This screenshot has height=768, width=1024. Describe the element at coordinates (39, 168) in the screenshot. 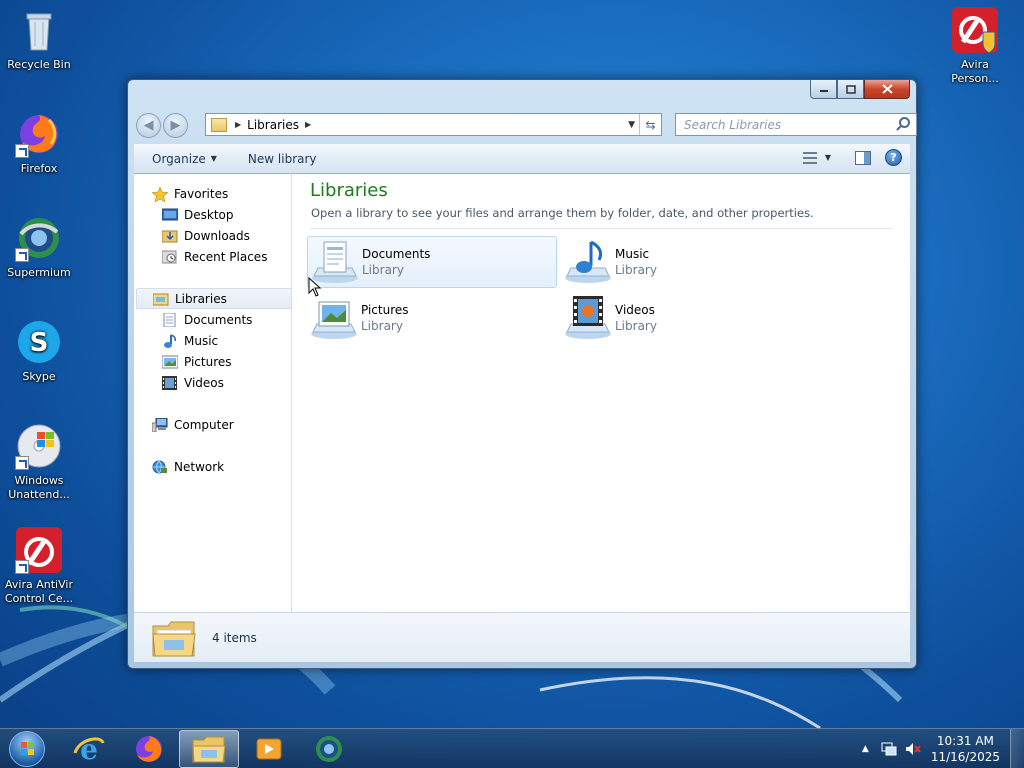

I see `desktop-icon-label: Firefox` at that location.